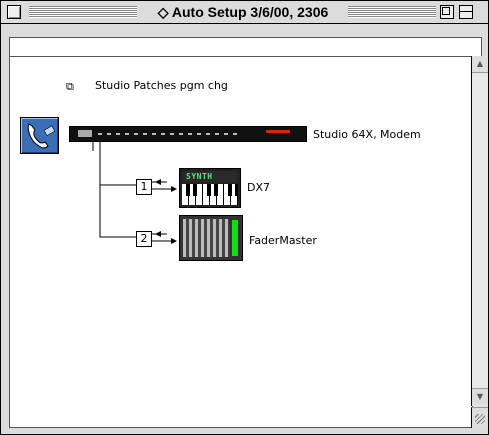  What do you see at coordinates (206, 238) in the screenshot?
I see `mixer-channels` at bounding box center [206, 238].